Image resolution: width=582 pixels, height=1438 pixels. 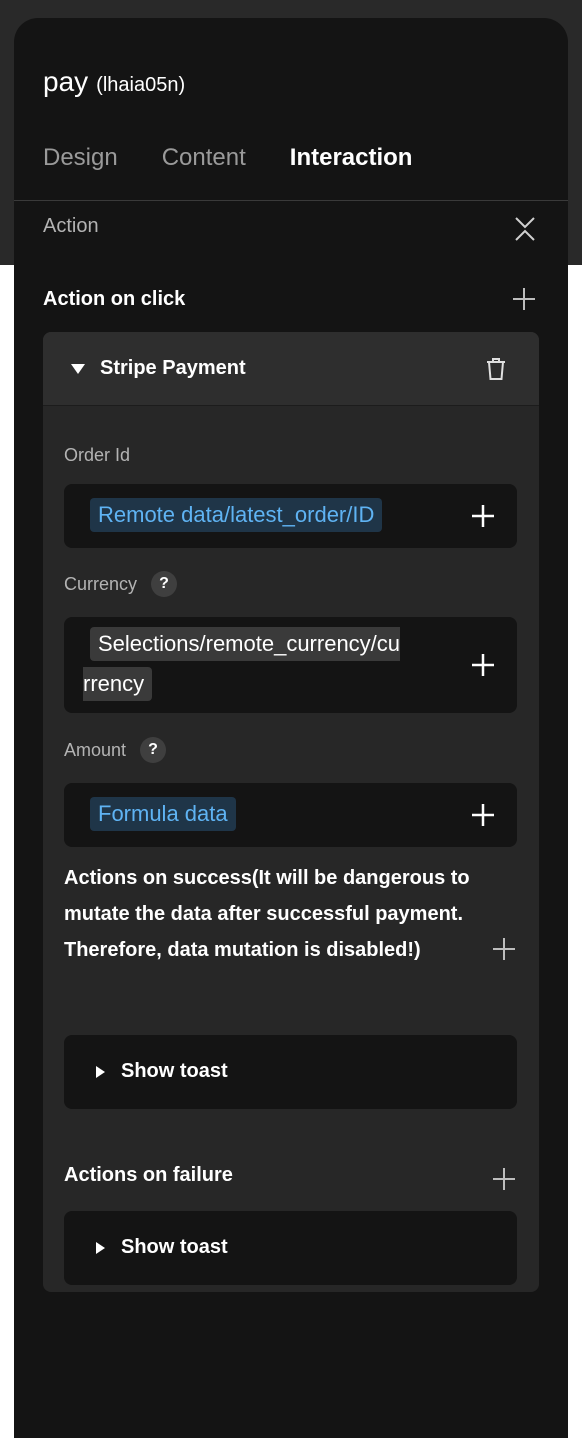 I want to click on currency-value-chip-line1: Selections/remote_currency/cu, so click(x=245, y=644).